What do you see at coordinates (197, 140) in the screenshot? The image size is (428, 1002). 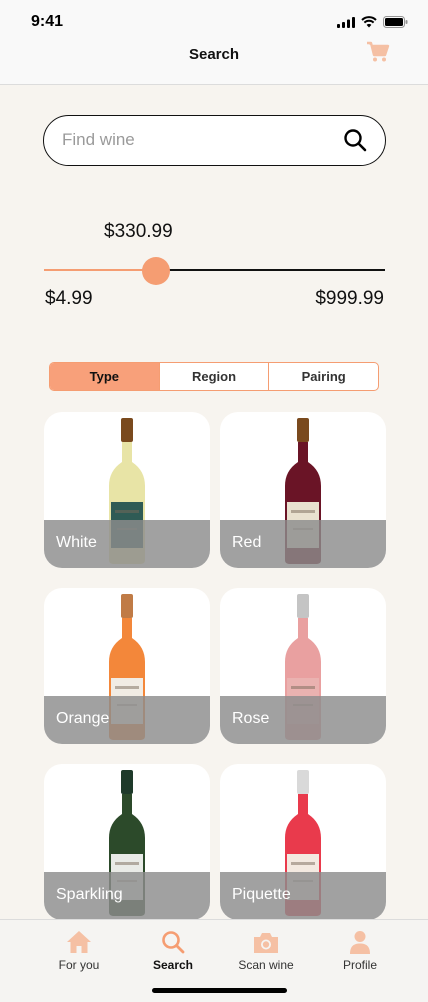 I see `search-input` at bounding box center [197, 140].